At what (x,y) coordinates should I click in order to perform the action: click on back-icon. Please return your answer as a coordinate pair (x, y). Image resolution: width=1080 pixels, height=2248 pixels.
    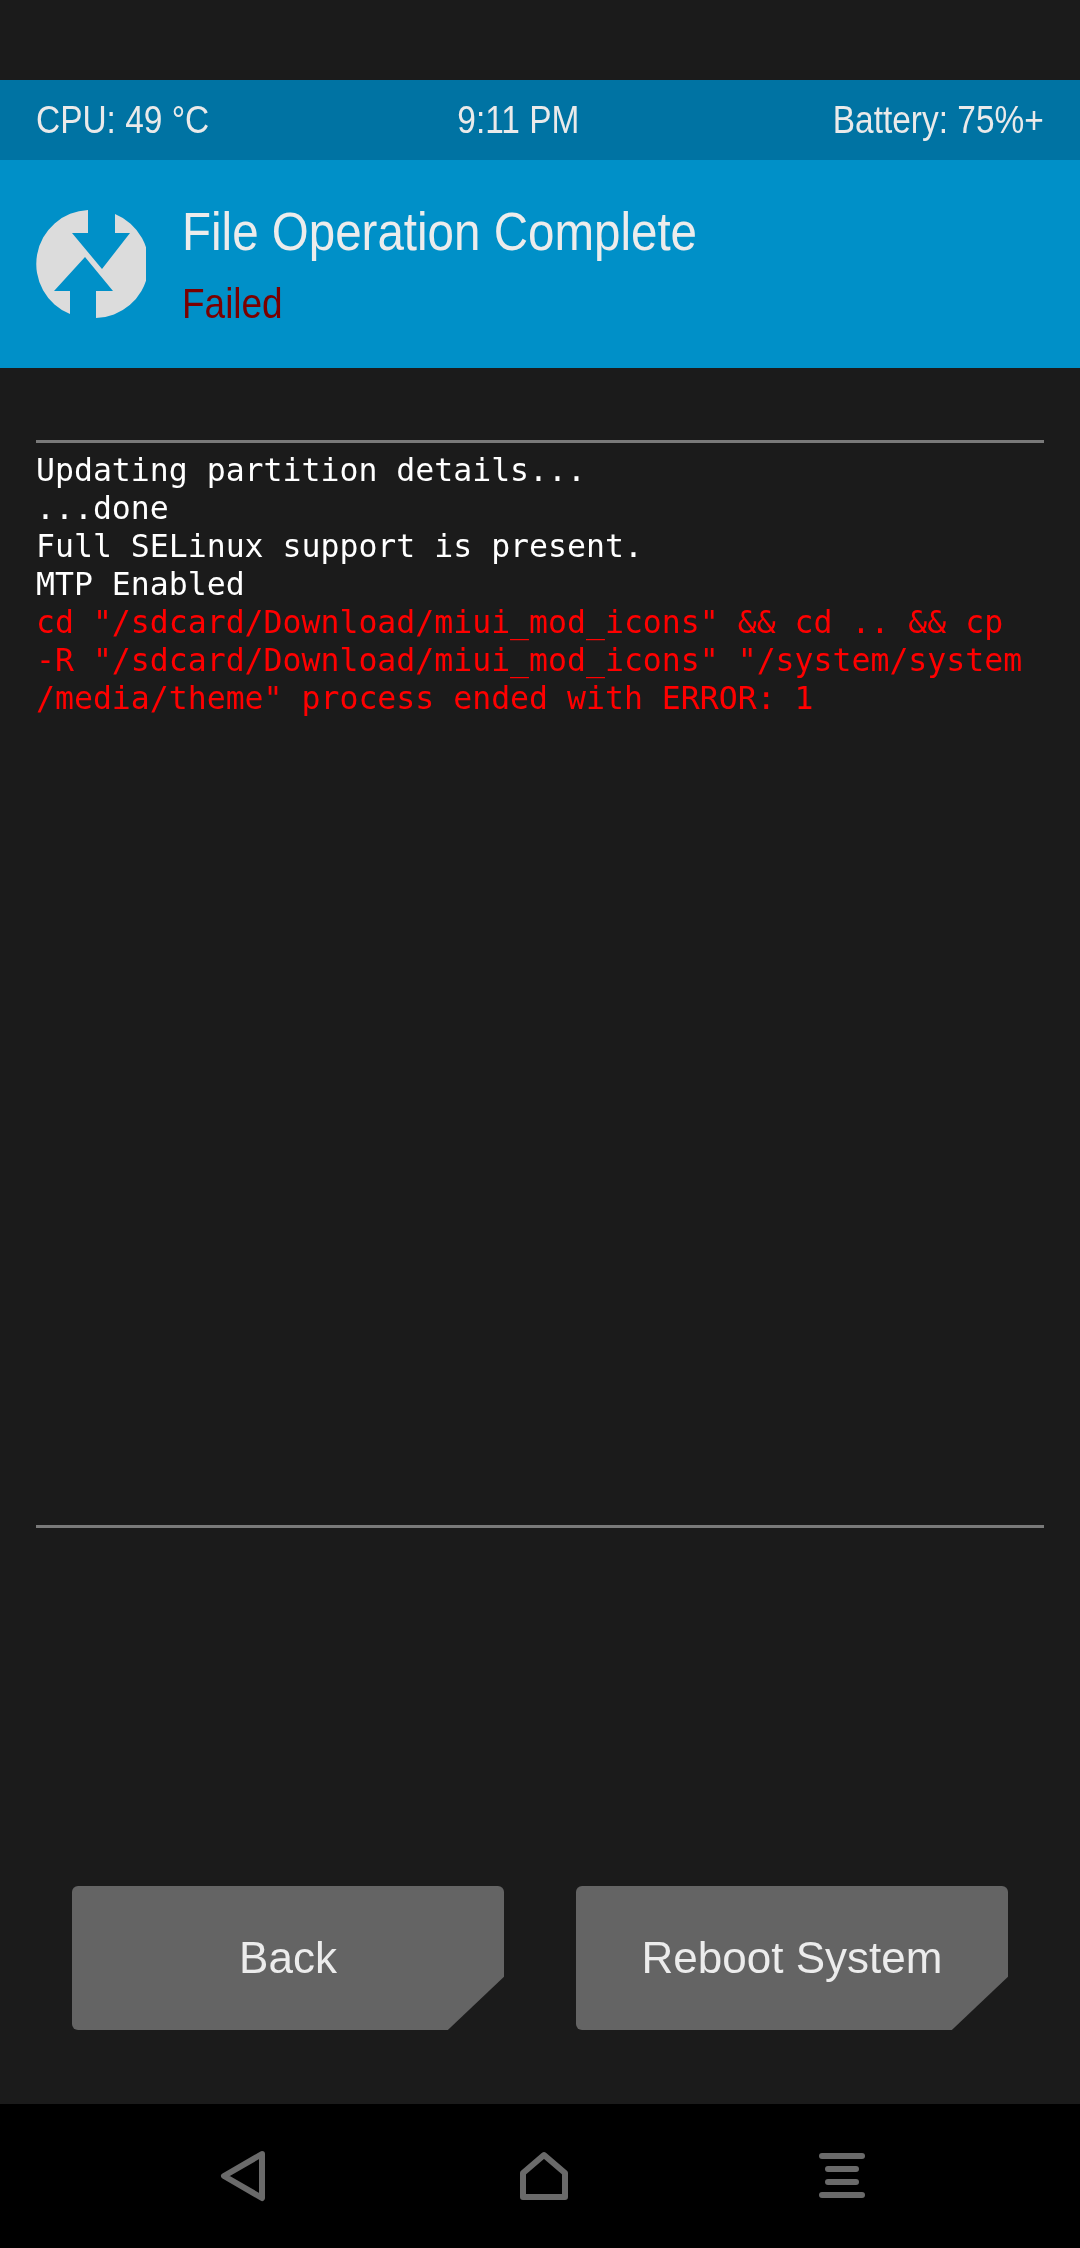
    Looking at the image, I should click on (243, 2176).